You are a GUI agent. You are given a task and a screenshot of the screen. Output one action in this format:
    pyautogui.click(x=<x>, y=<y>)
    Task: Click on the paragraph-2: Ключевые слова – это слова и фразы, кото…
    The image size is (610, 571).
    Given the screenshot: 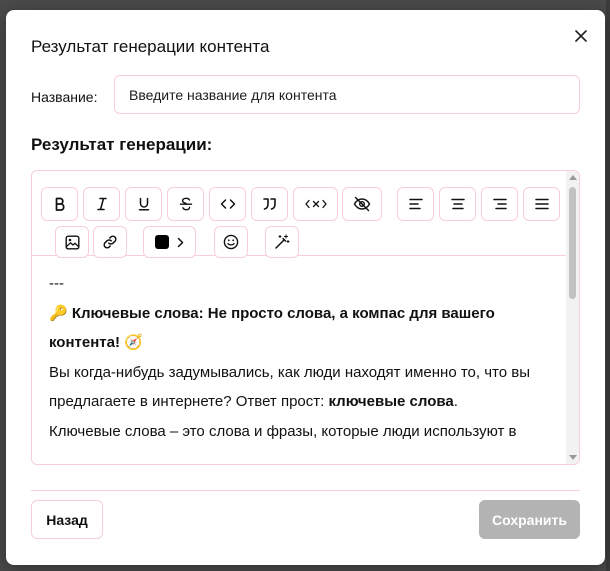 What is the action you would take?
    pyautogui.click(x=283, y=431)
    